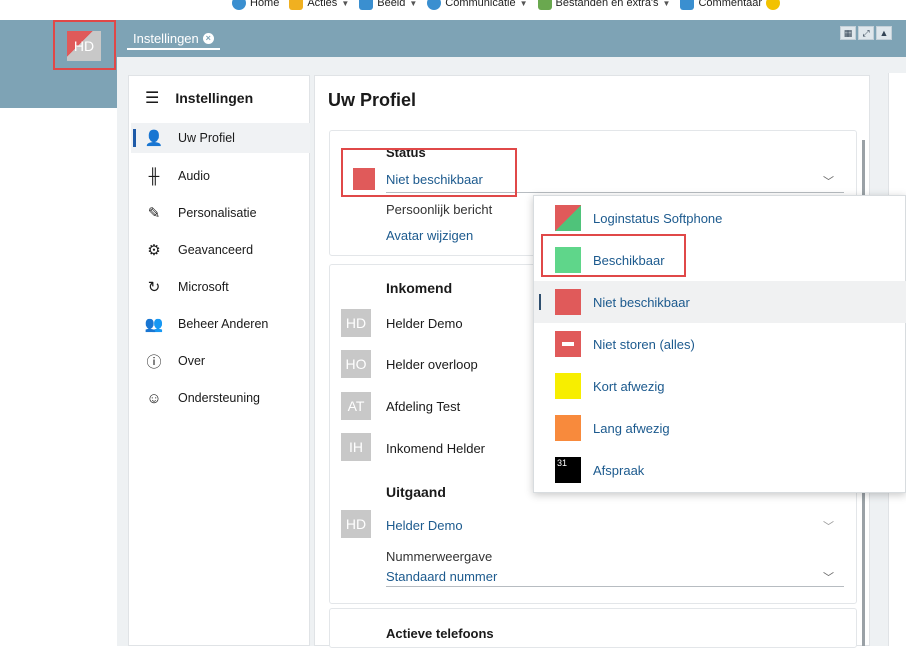  Describe the element at coordinates (265, 4) in the screenshot. I see `ribbon-home-label: Home` at that location.